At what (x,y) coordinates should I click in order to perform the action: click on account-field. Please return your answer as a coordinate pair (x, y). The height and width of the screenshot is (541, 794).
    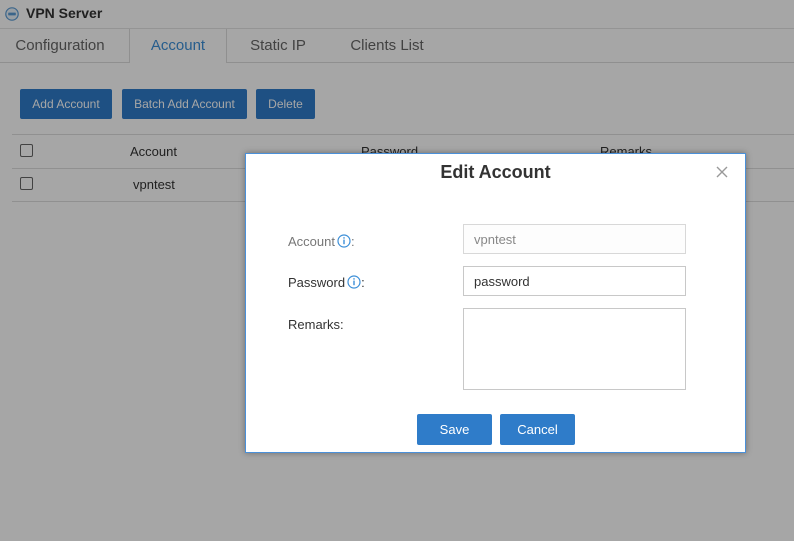
    Looking at the image, I should click on (574, 239).